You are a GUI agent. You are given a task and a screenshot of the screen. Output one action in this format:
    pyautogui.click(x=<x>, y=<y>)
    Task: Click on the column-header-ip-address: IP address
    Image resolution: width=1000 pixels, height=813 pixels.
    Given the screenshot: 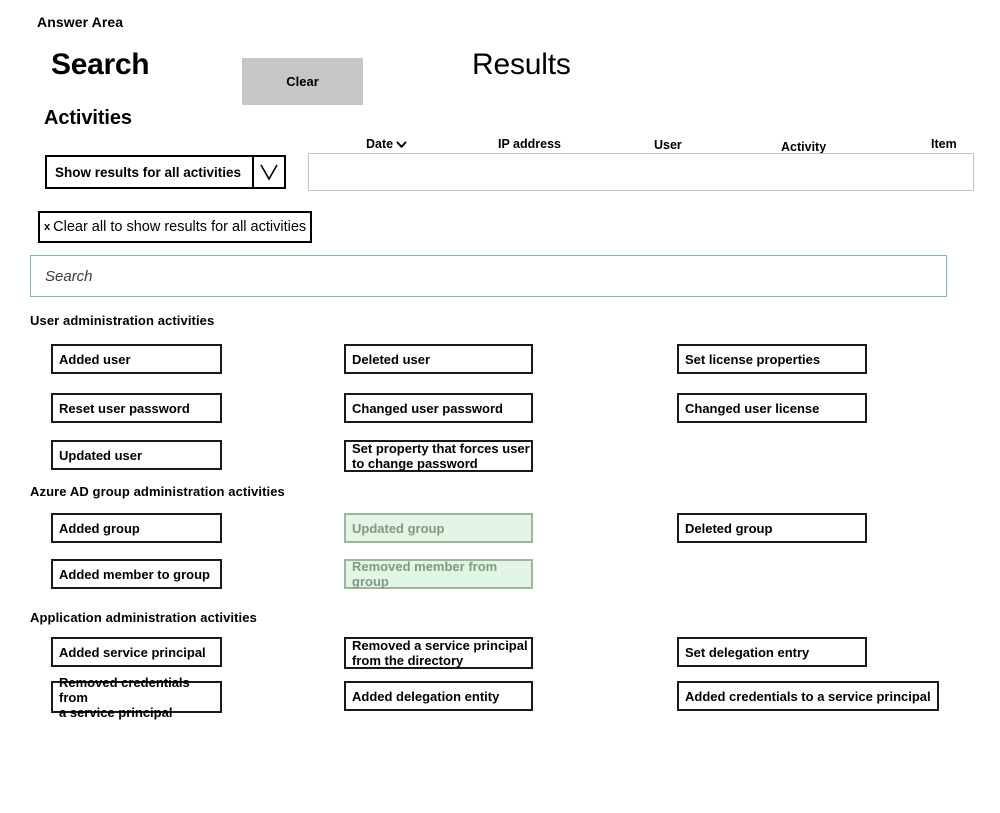 What is the action you would take?
    pyautogui.click(x=529, y=144)
    